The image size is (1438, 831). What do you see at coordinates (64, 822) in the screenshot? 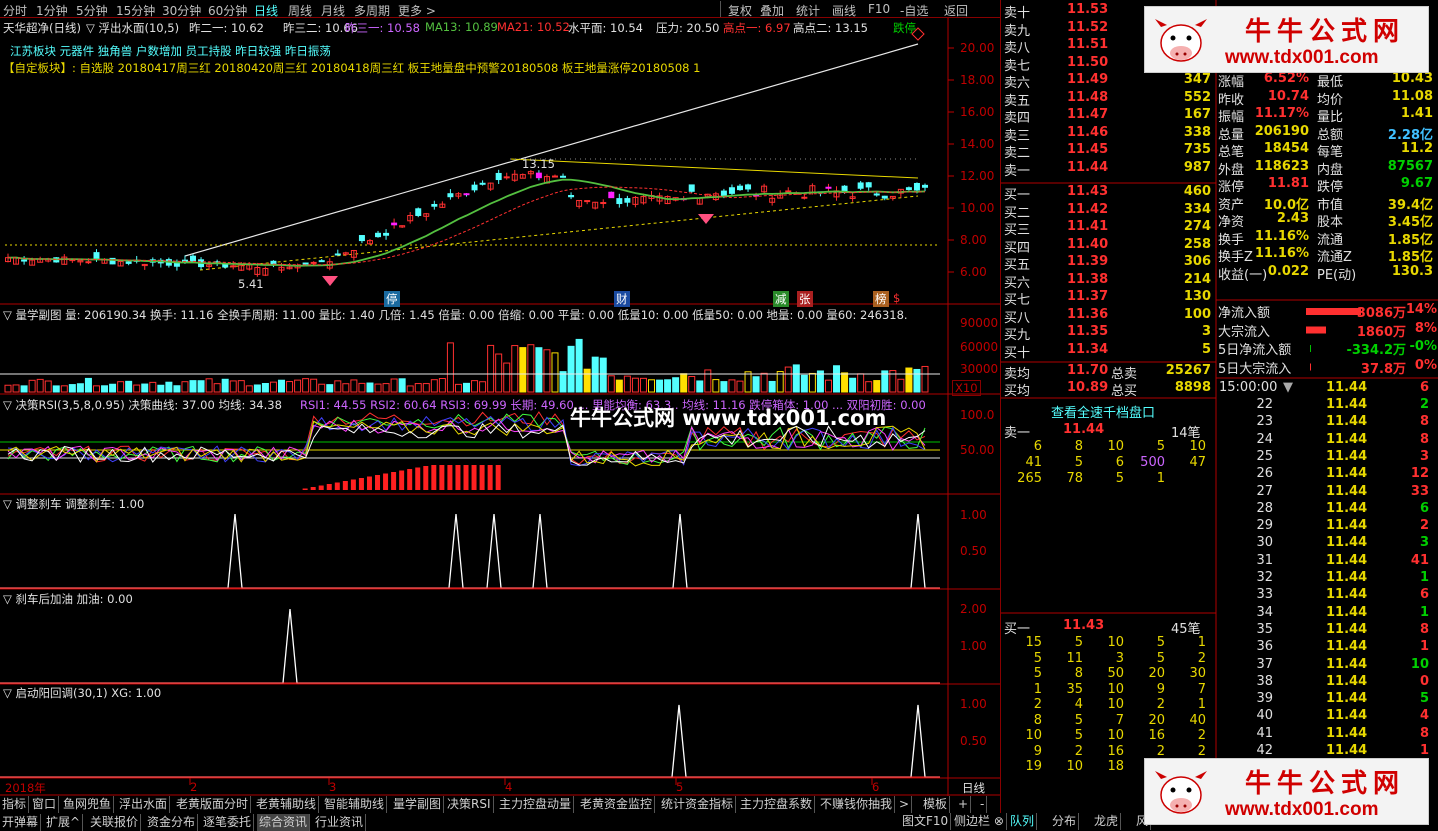
I see `expand-toggle: 扩展^` at bounding box center [64, 822].